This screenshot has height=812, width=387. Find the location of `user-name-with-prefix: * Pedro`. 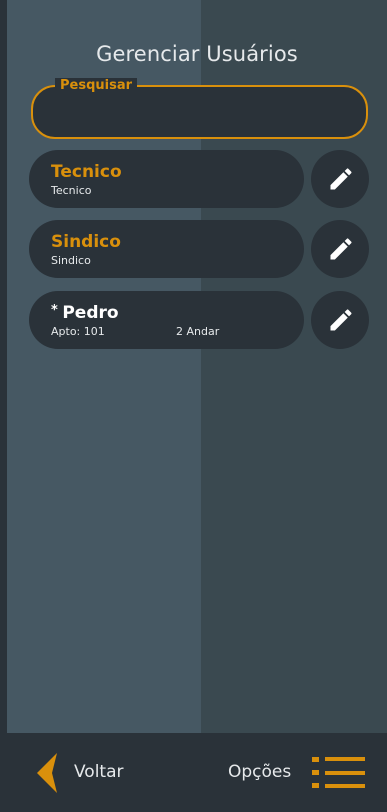

user-name-with-prefix: * Pedro is located at coordinates (85, 313).